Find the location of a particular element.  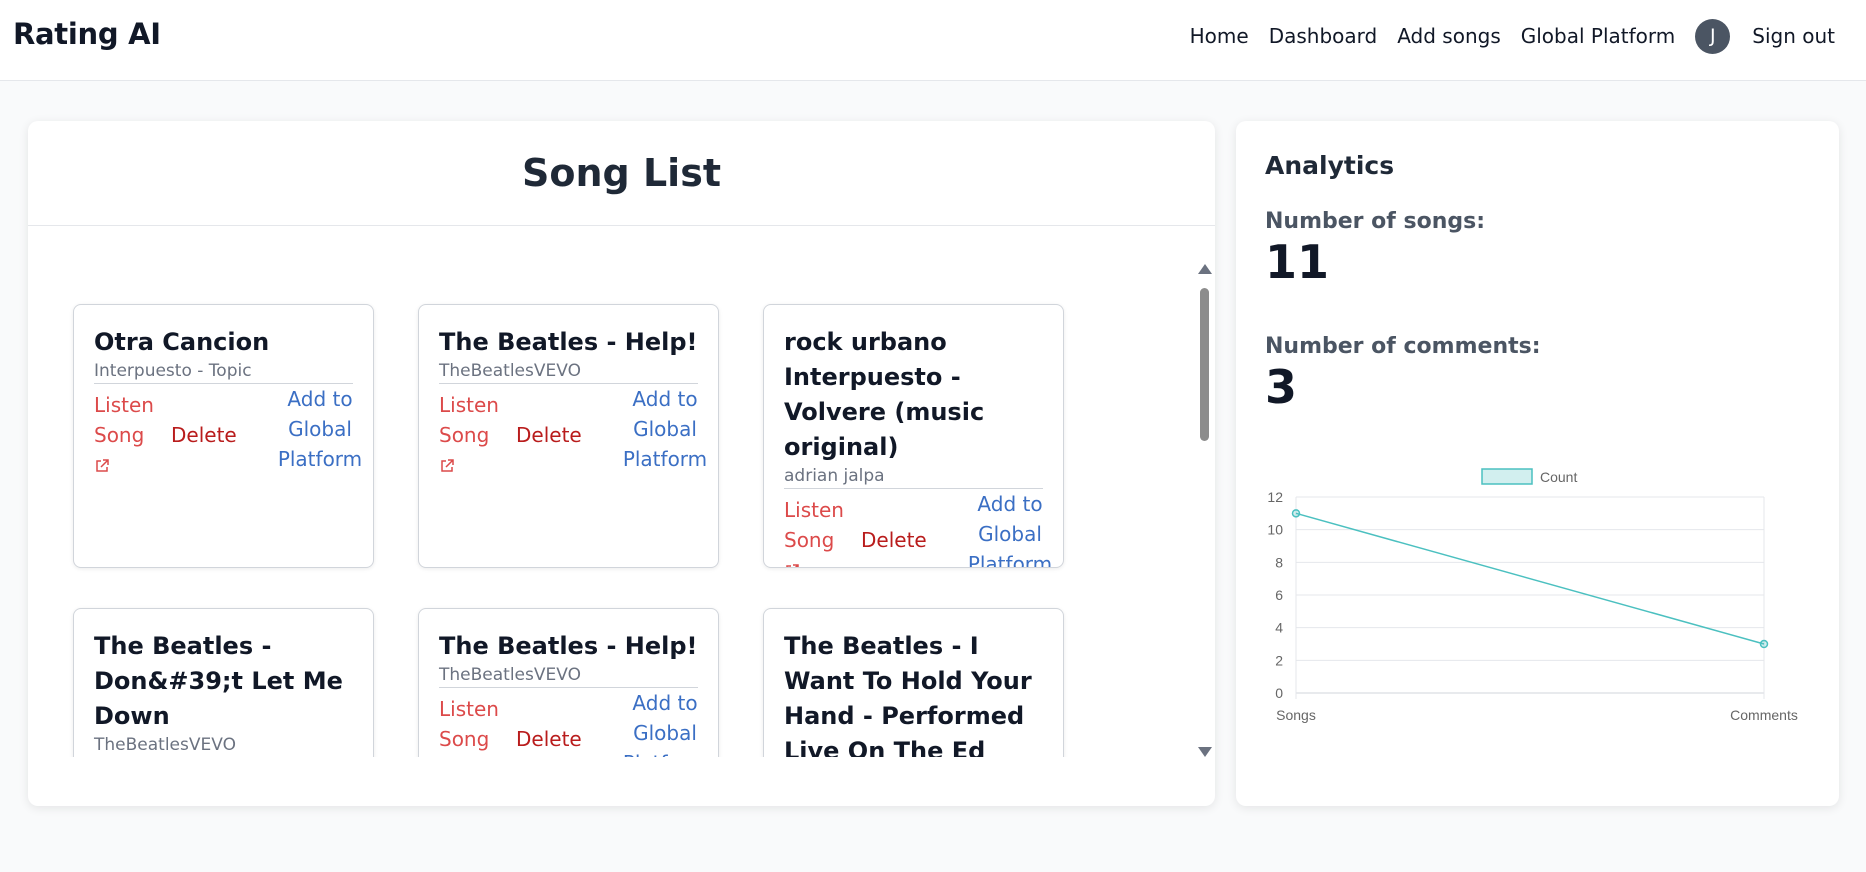

nav-global-platform: Global Platform is located at coordinates (1598, 36).